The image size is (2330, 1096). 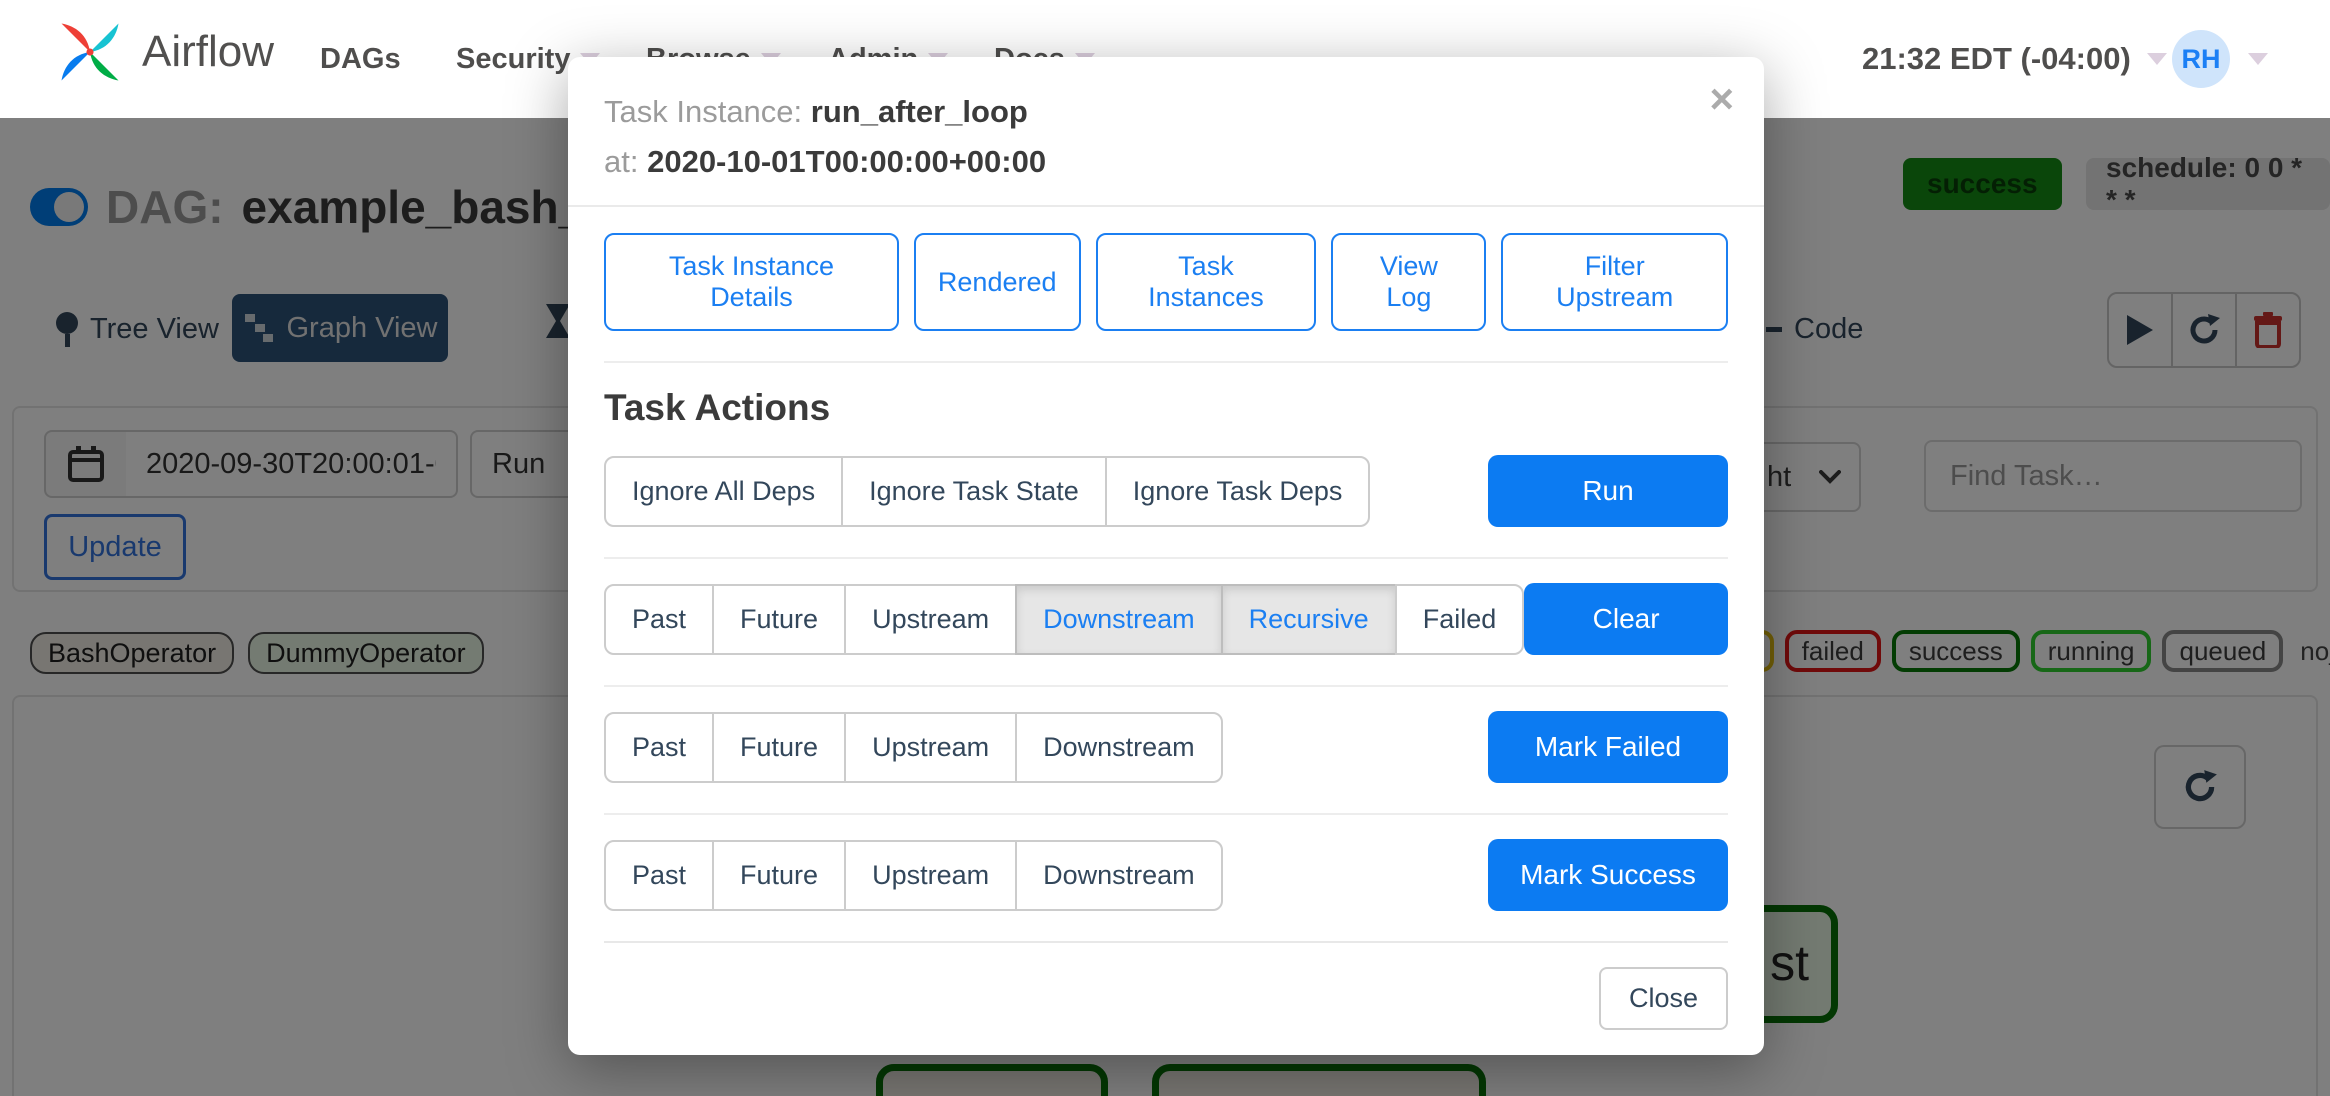 I want to click on clear-future-toggle: Future, so click(x=779, y=619).